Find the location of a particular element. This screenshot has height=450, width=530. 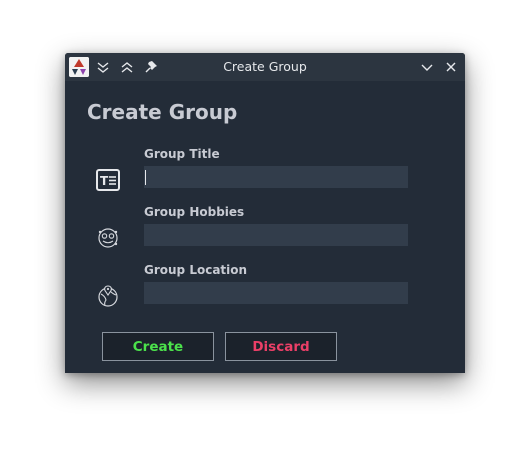

form-heading: Create Group is located at coordinates (162, 112).